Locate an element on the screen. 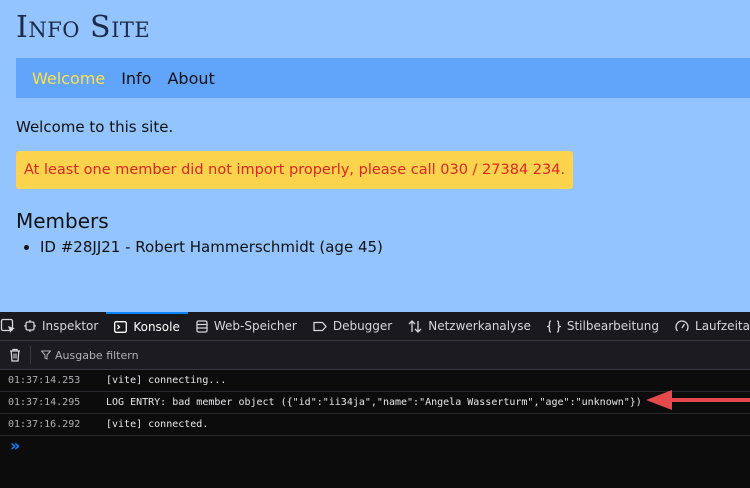 The height and width of the screenshot is (488, 750). filter-output-input: Ausgabe filtern is located at coordinates (84, 355).